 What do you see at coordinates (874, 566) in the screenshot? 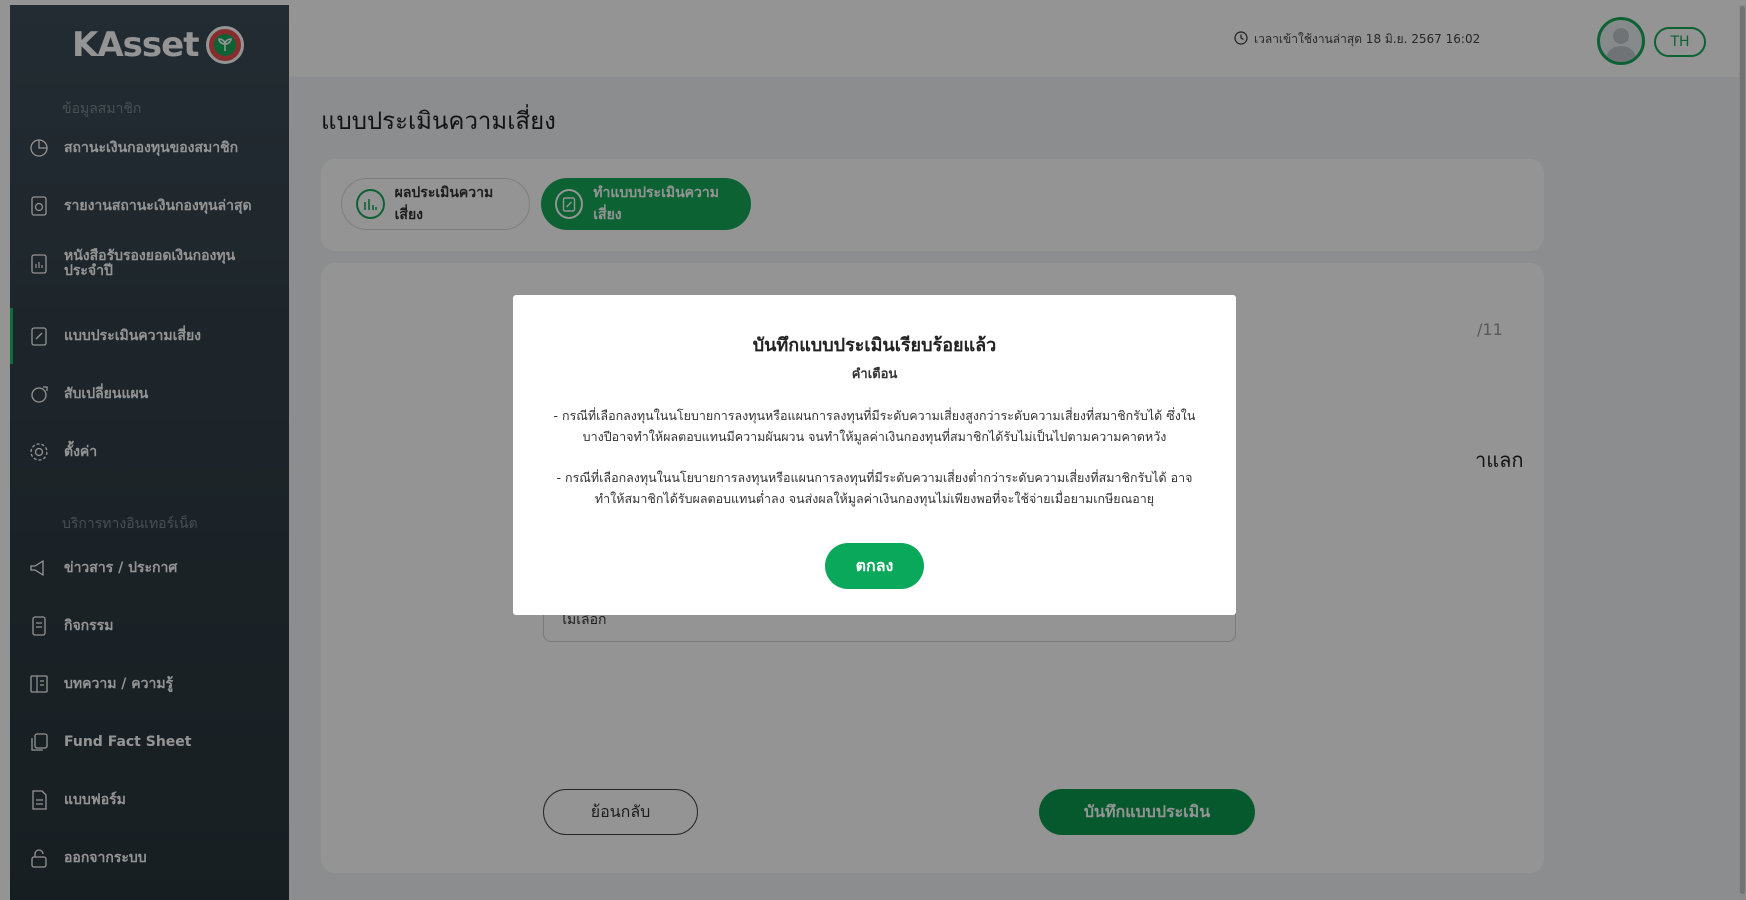
I see `ok-button: ตกลง` at bounding box center [874, 566].